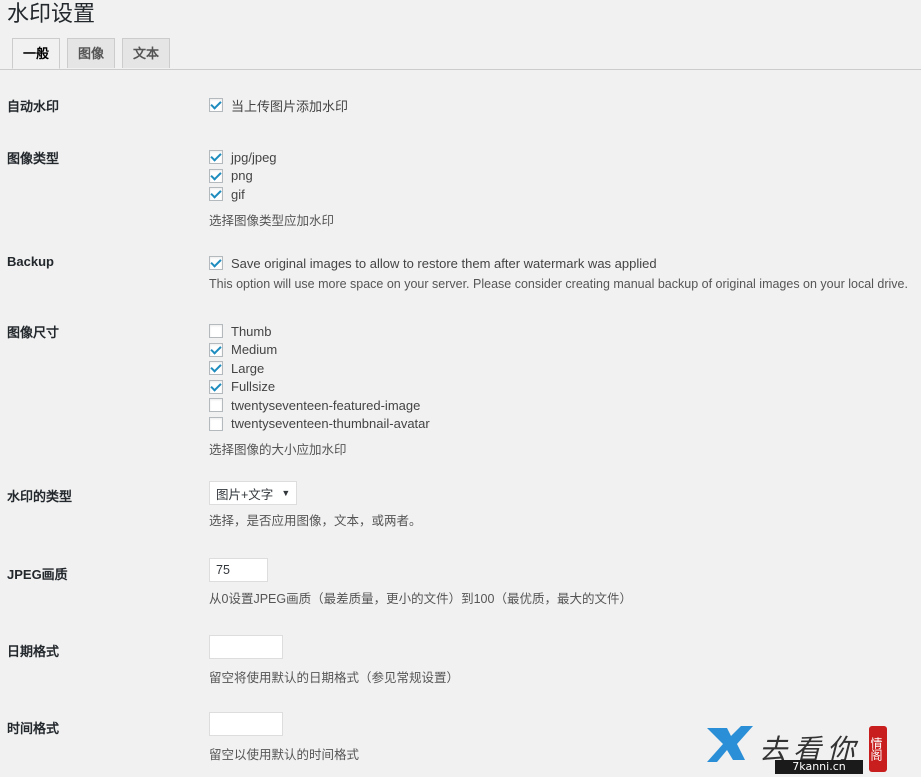  Describe the element at coordinates (33, 332) in the screenshot. I see `image-sizes-label: 图像尺寸` at that location.